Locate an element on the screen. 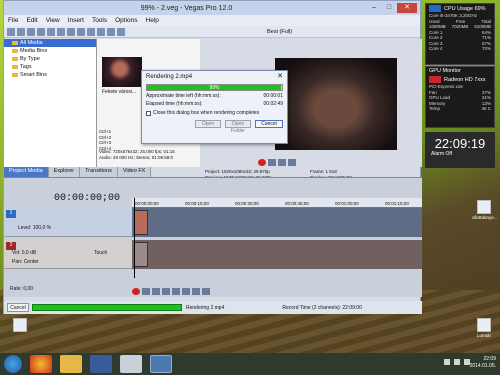 The height and width of the screenshot is (375, 500). menu-options: Options is located at coordinates (126, 20).